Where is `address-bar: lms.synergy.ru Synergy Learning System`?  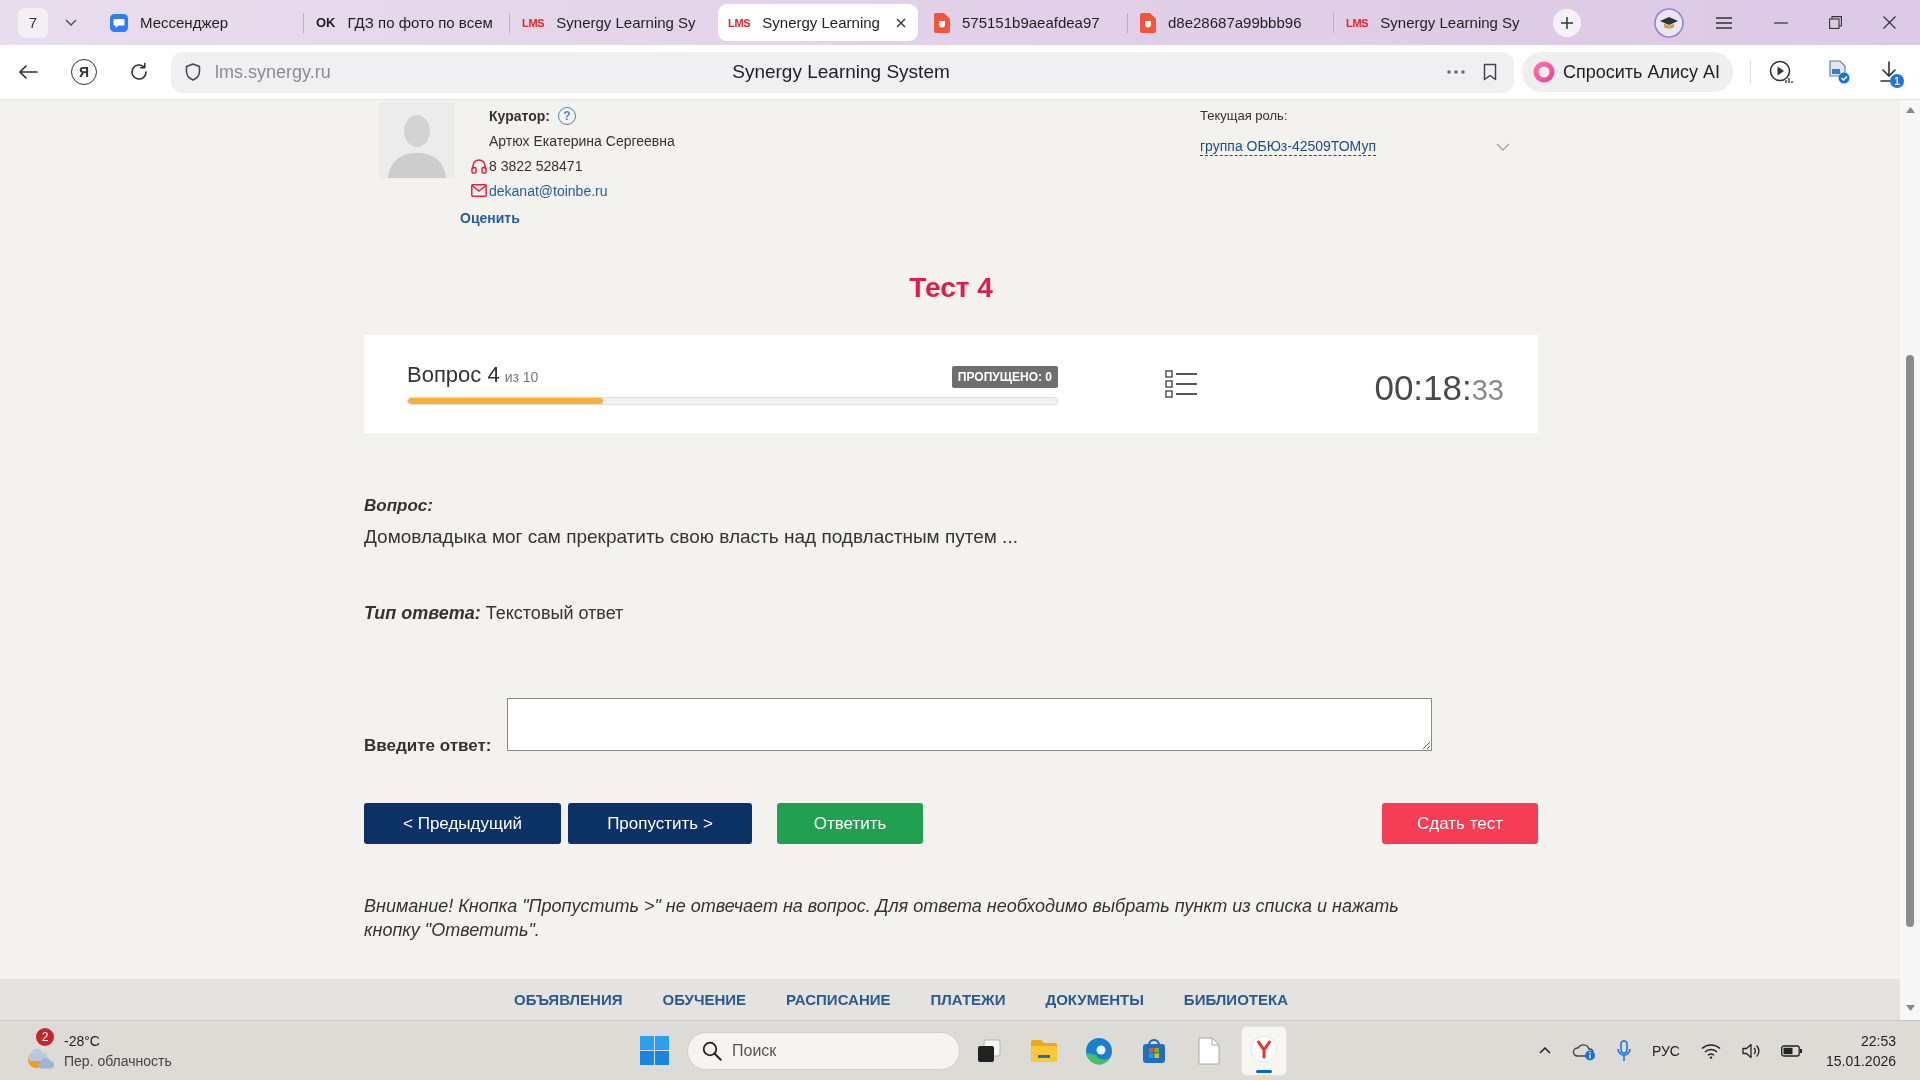 address-bar: lms.synergy.ru Synergy Learning System is located at coordinates (842, 72).